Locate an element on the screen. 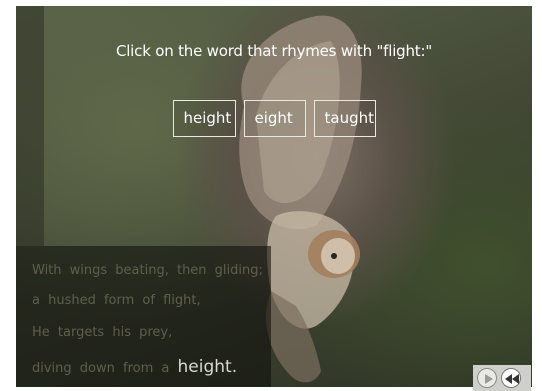  play-button is located at coordinates (487, 378).